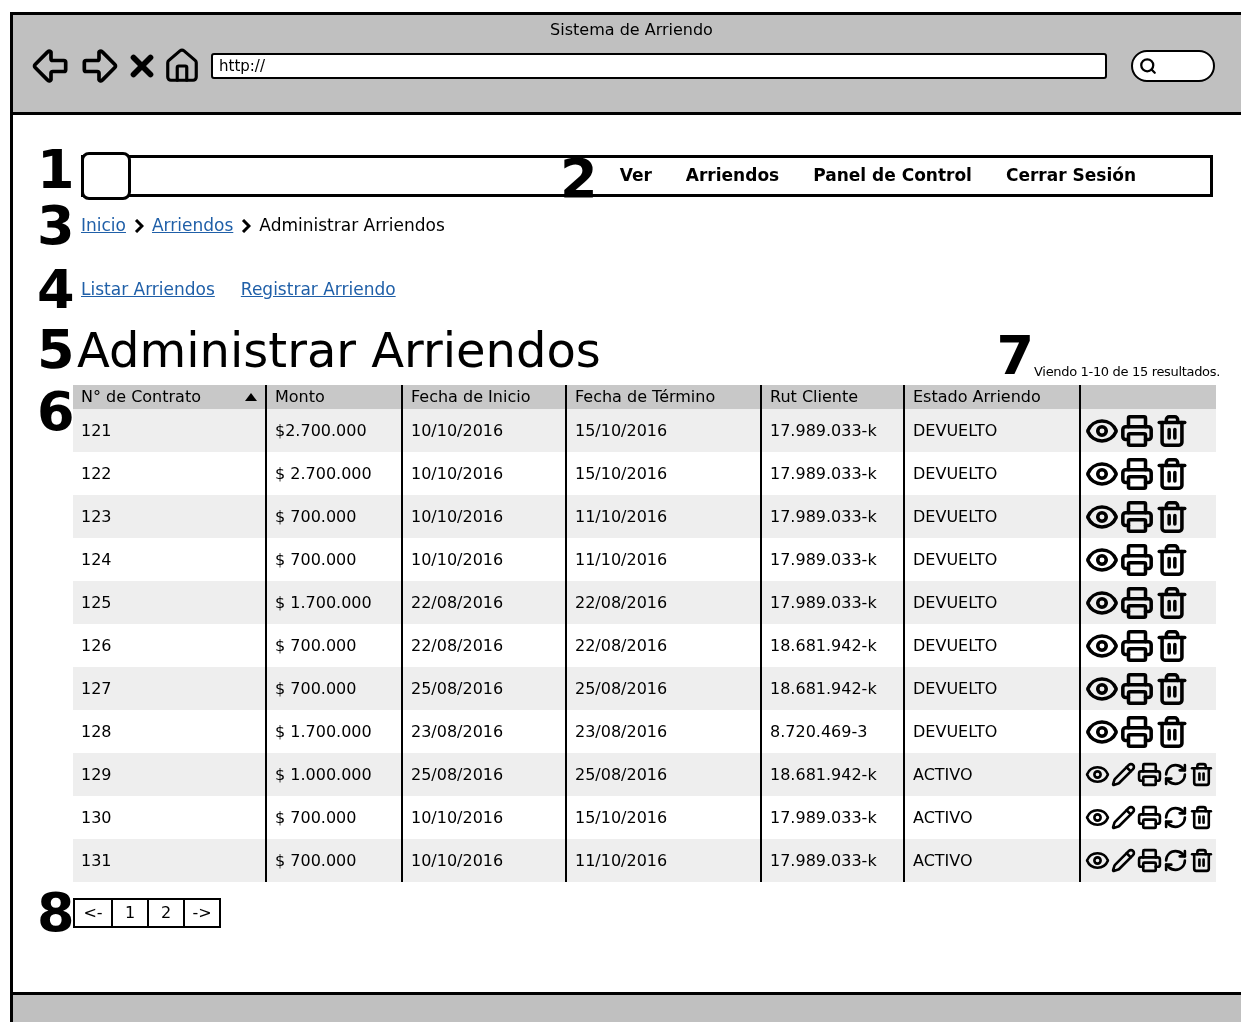 This screenshot has height=1022, width=1241. Describe the element at coordinates (96, 602) in the screenshot. I see `table-cell-text: 125` at that location.